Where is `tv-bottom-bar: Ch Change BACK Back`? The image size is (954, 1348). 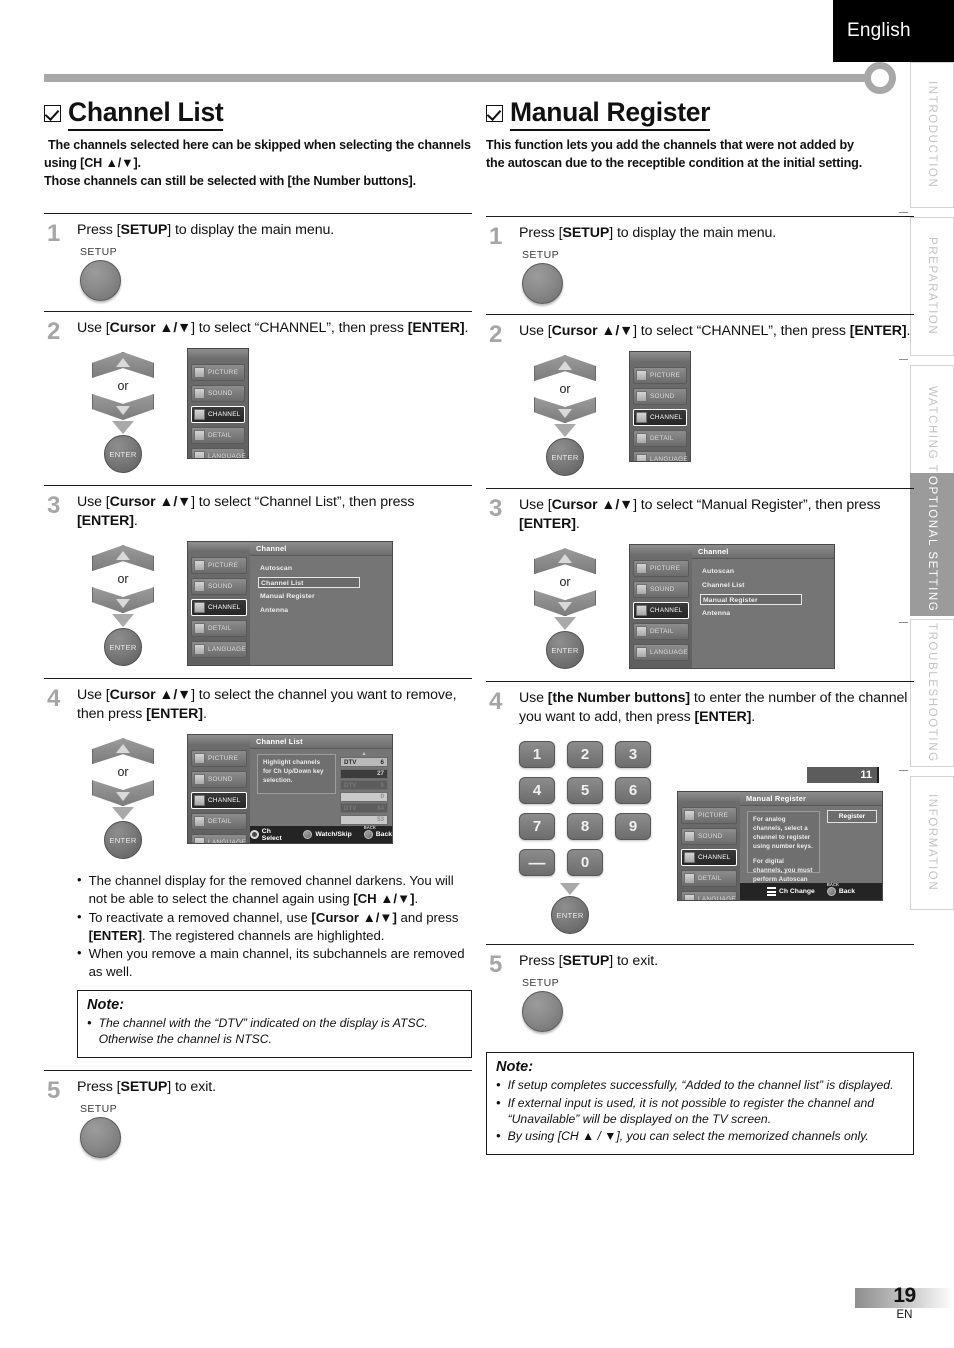
tv-bottom-bar: Ch Change BACK Back is located at coordinates (811, 891).